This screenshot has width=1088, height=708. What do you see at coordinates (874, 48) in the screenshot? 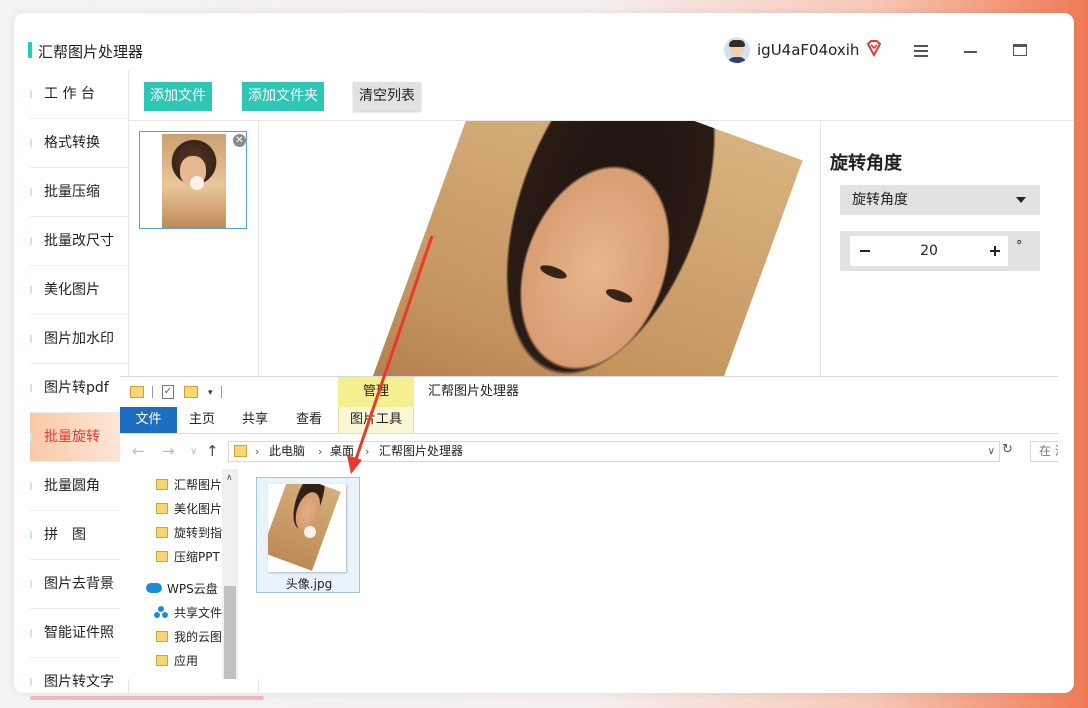
I see `vip-diamond-icon` at bounding box center [874, 48].